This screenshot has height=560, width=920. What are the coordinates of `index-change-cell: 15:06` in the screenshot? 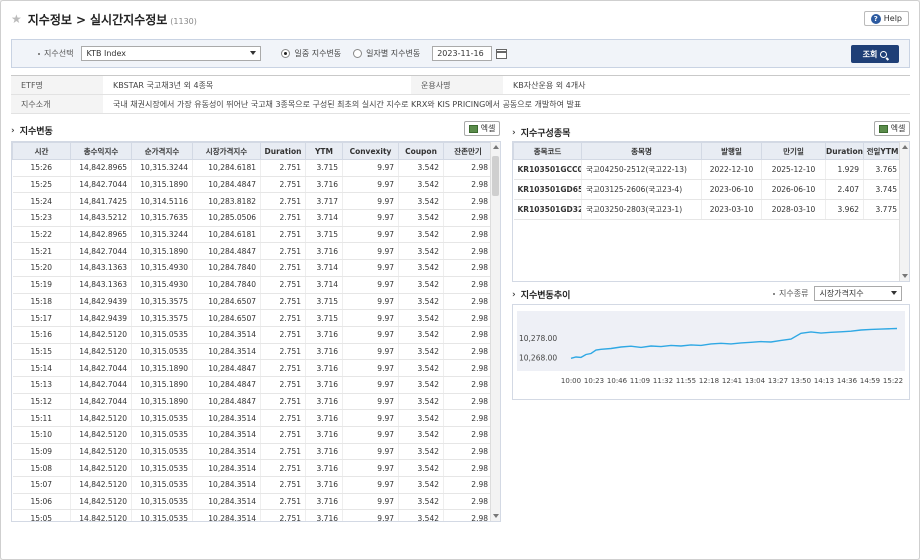 It's located at (41, 502).